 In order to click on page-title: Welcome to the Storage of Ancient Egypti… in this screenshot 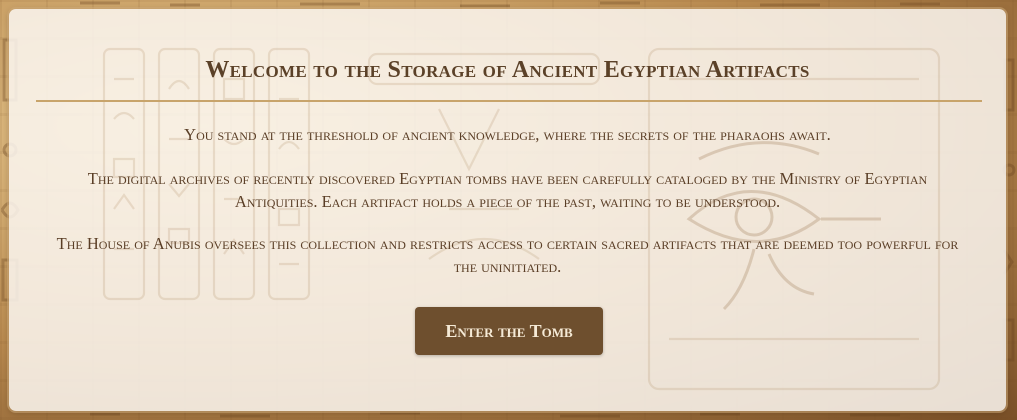, I will do `click(507, 70)`.